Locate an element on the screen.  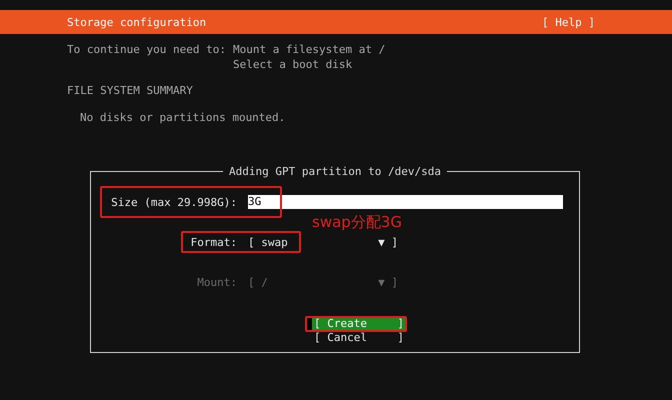
dialog-title: Adding GPT partition to /dev/sda is located at coordinates (335, 171).